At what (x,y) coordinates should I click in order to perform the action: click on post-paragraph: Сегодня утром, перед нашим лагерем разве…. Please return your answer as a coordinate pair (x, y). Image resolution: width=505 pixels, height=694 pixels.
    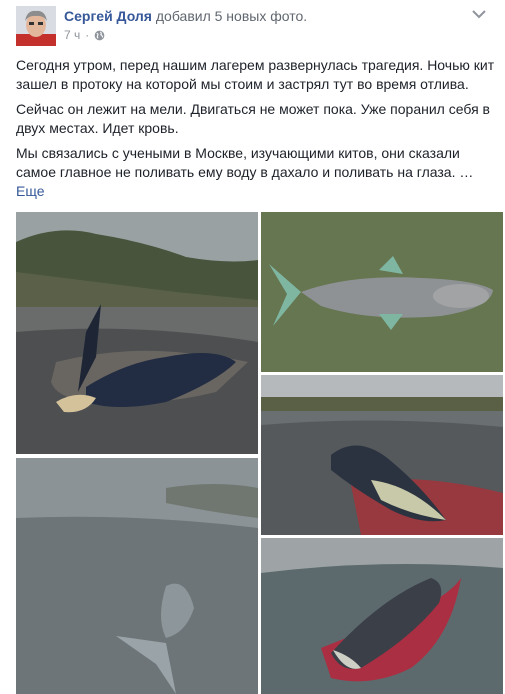
    Looking at the image, I should click on (255, 74).